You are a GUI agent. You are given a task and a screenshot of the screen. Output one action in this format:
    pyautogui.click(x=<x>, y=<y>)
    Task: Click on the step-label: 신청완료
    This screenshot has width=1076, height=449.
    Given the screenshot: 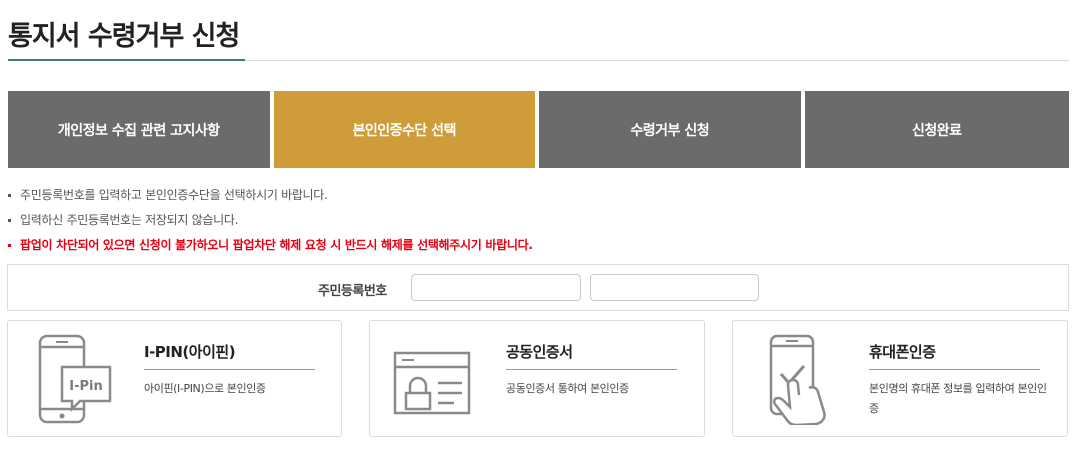 What is the action you would take?
    pyautogui.click(x=936, y=130)
    